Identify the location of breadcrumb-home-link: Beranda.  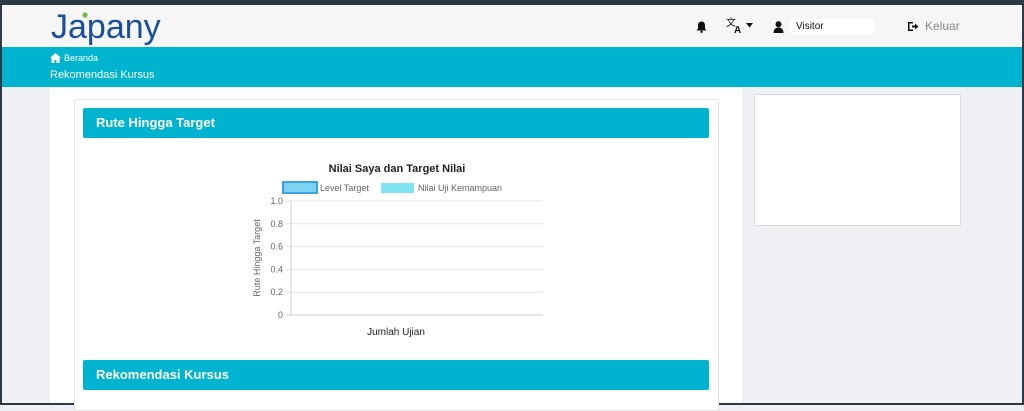
(74, 58).